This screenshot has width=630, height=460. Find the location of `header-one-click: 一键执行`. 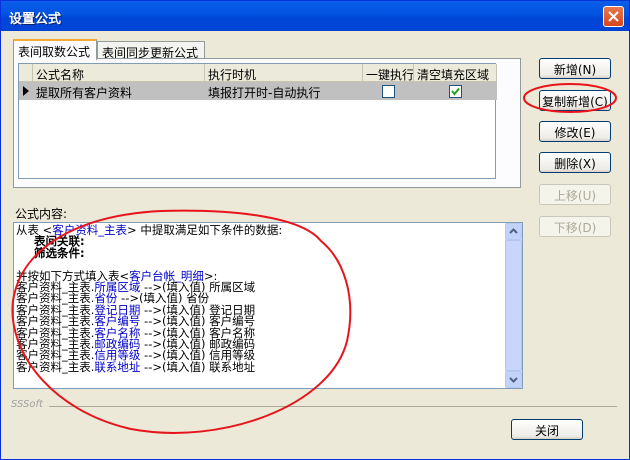

header-one-click: 一键执行 is located at coordinates (388, 73).